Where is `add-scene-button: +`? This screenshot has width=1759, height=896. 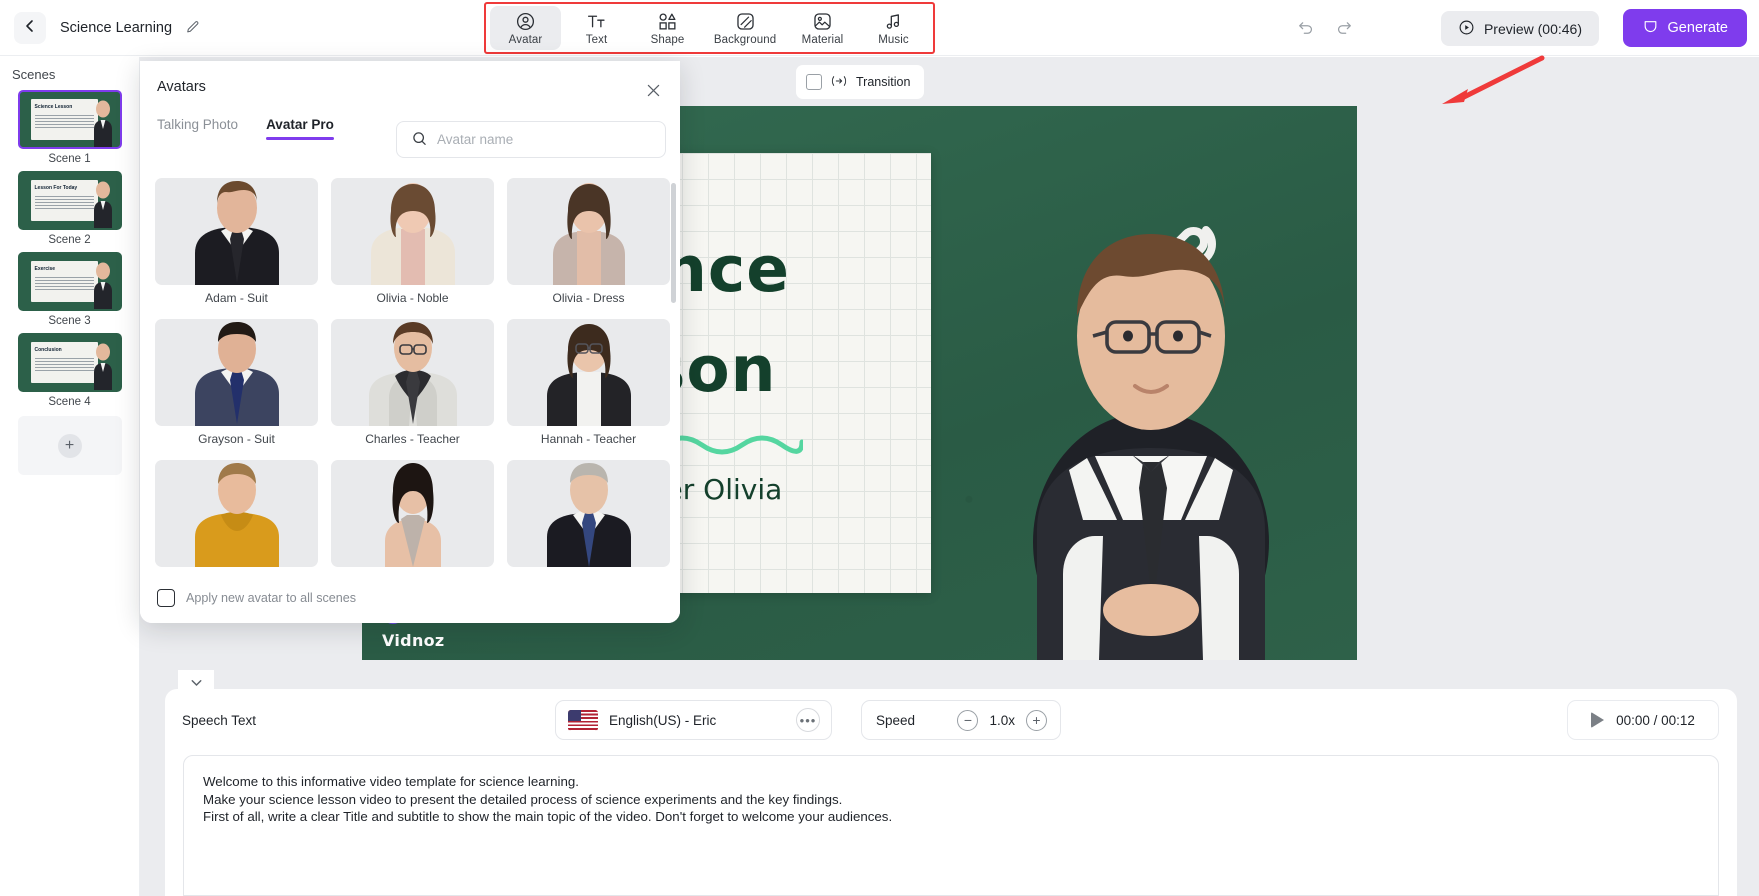
add-scene-button: + is located at coordinates (69, 445).